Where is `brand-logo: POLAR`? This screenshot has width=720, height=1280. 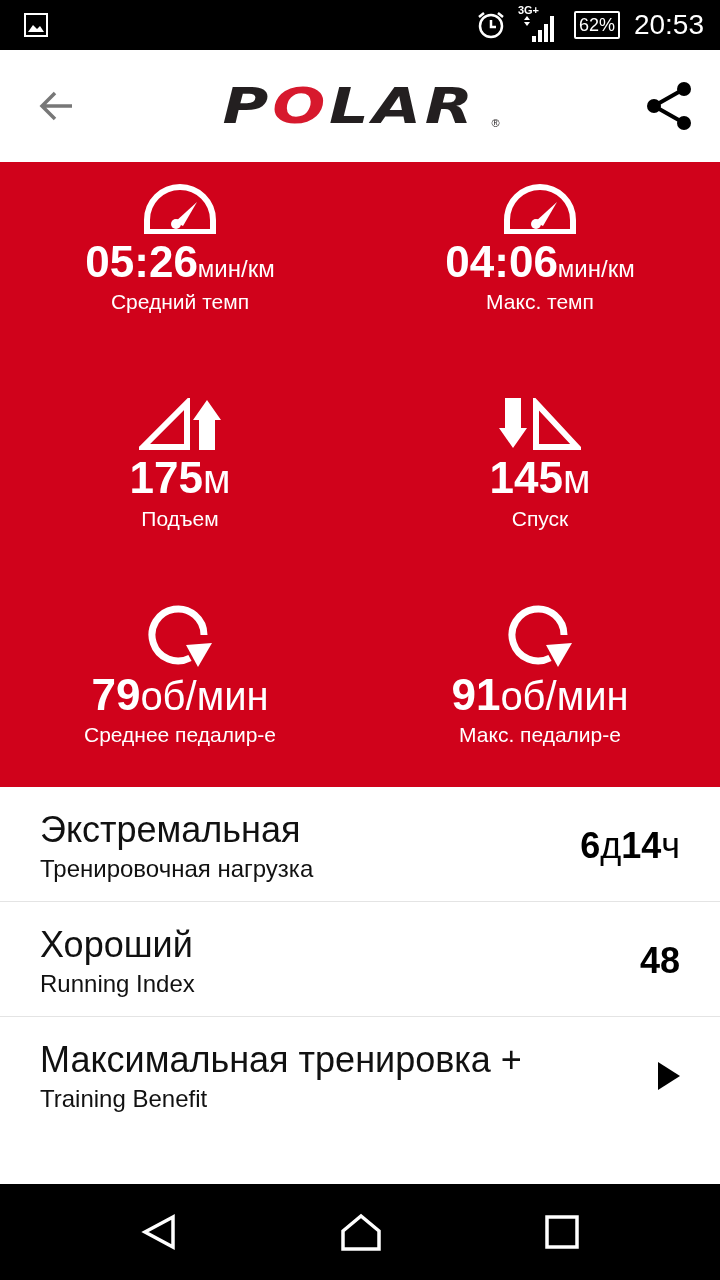
brand-logo: POLAR is located at coordinates (349, 106).